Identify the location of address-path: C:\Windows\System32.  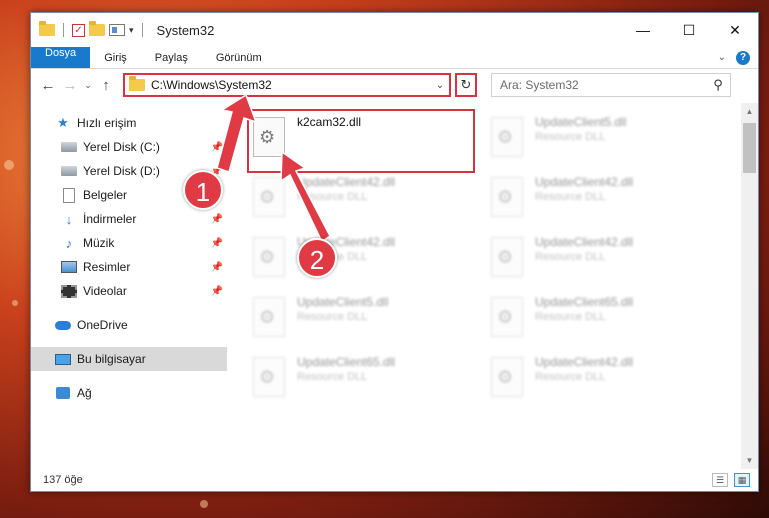
(291, 85).